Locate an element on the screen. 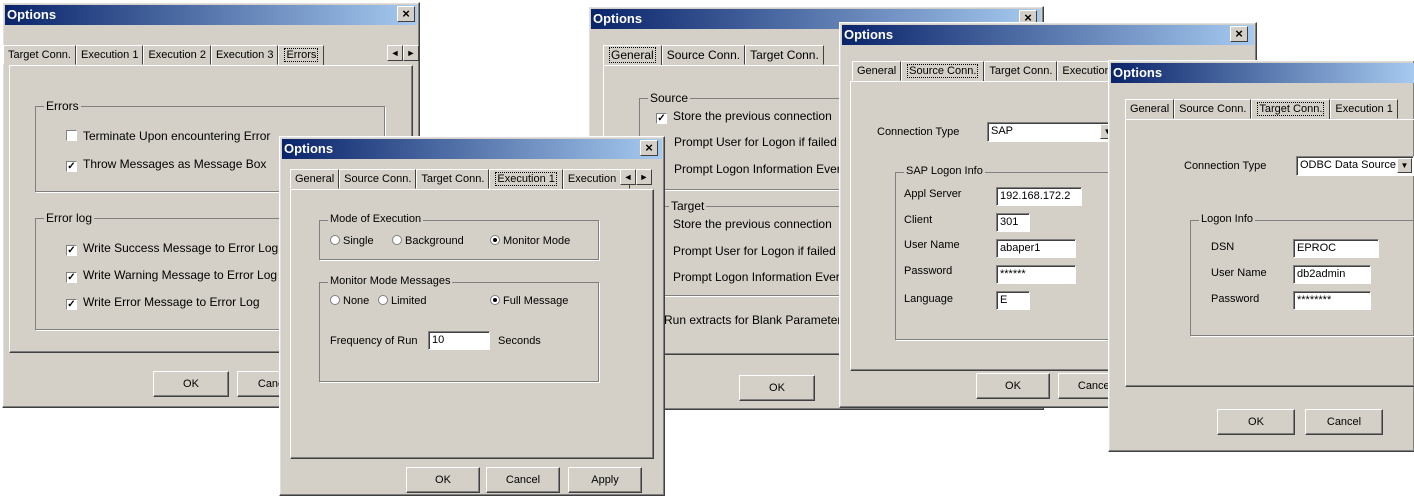 The height and width of the screenshot is (497, 1414). prompt-failed-checkbox: Prompt User for Logon if failed is located at coordinates (755, 142).